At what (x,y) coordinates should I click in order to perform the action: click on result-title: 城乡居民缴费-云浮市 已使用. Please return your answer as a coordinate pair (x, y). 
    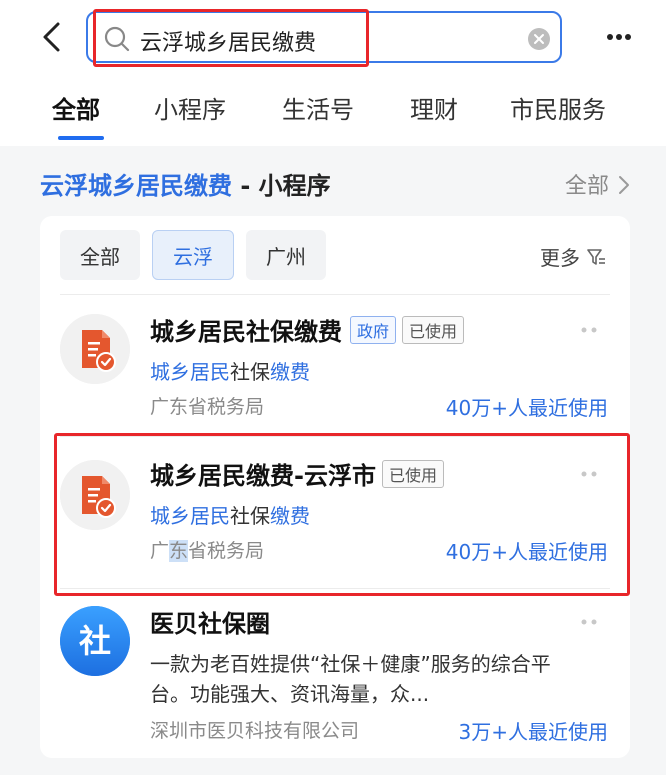
    Looking at the image, I should click on (297, 473).